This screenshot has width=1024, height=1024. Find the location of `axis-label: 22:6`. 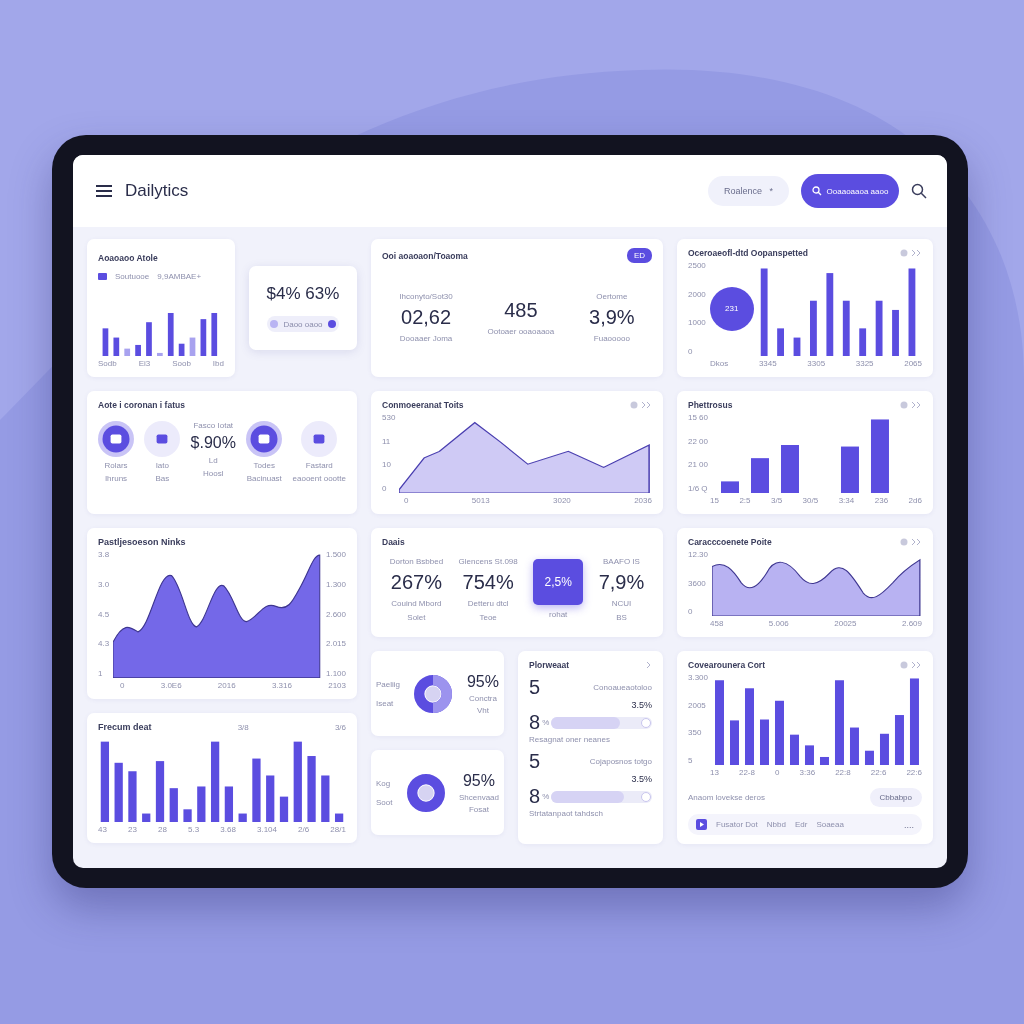

axis-label: 22:6 is located at coordinates (914, 772).